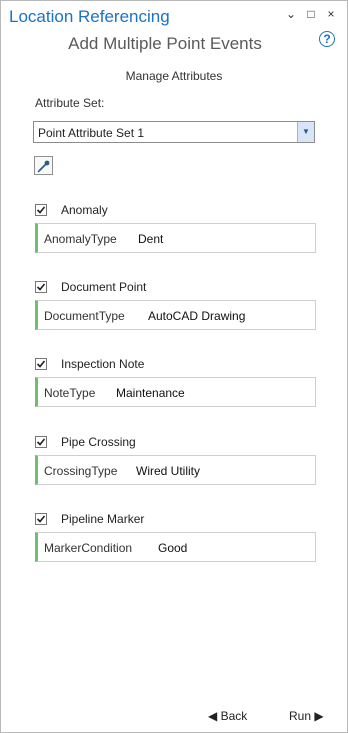 Image resolution: width=348 pixels, height=733 pixels. I want to click on pipeline-marker-label: Pipeline Marker, so click(103, 519).